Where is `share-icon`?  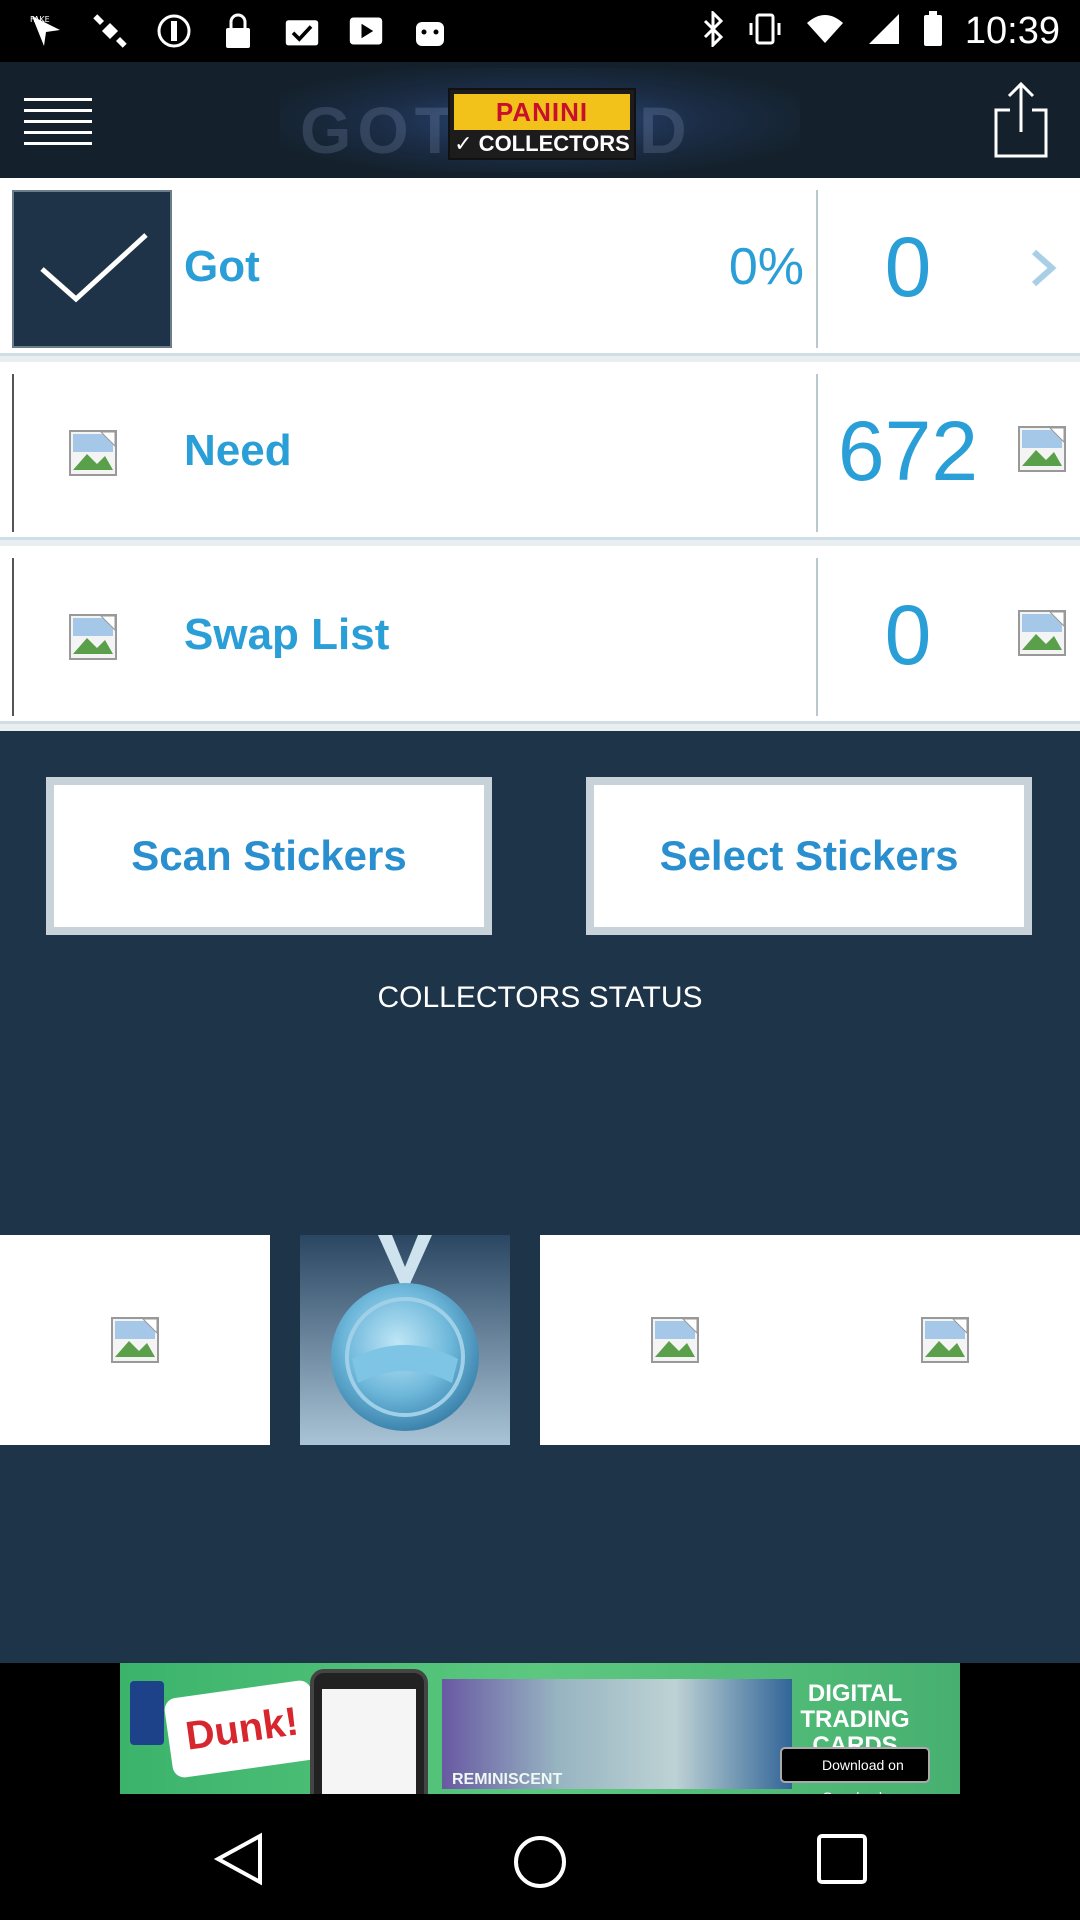 share-icon is located at coordinates (1021, 119).